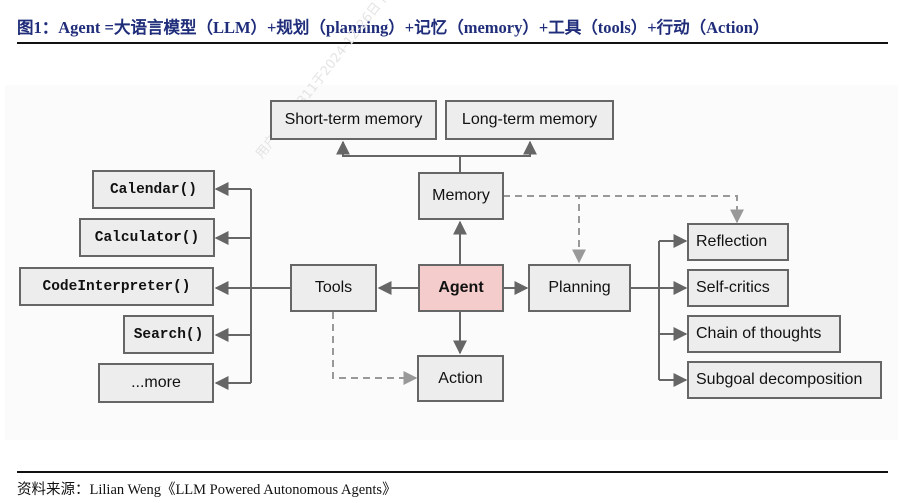  Describe the element at coordinates (147, 237) in the screenshot. I see `tool-calculator-node: Calculator()` at that location.